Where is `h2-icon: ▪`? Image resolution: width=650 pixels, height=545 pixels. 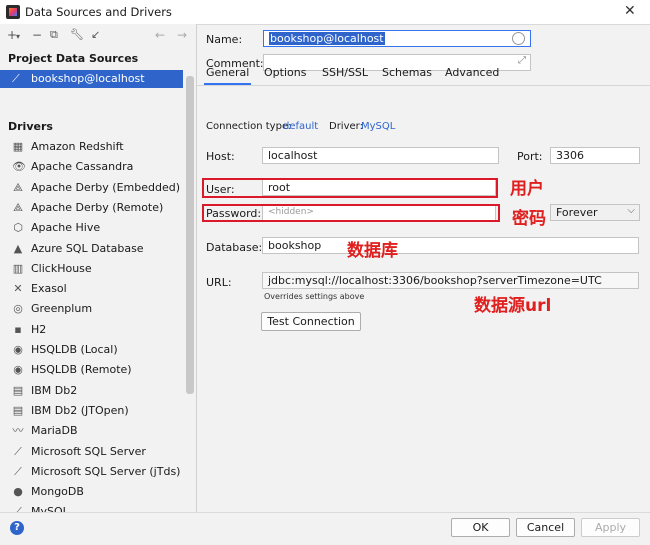
h2-icon: ▪ is located at coordinates (18, 329).